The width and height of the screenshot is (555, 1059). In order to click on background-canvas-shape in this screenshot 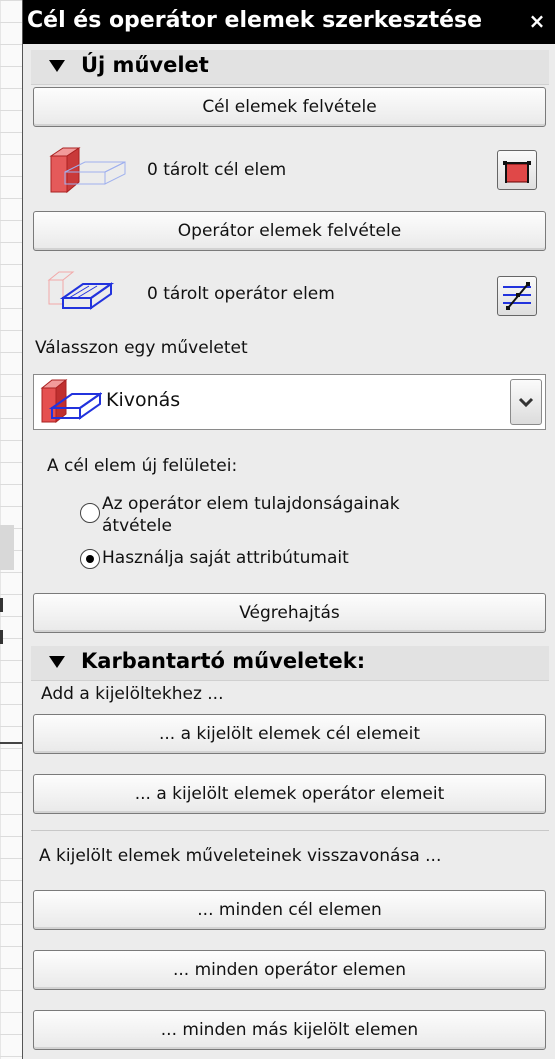, I will do `click(7, 547)`.